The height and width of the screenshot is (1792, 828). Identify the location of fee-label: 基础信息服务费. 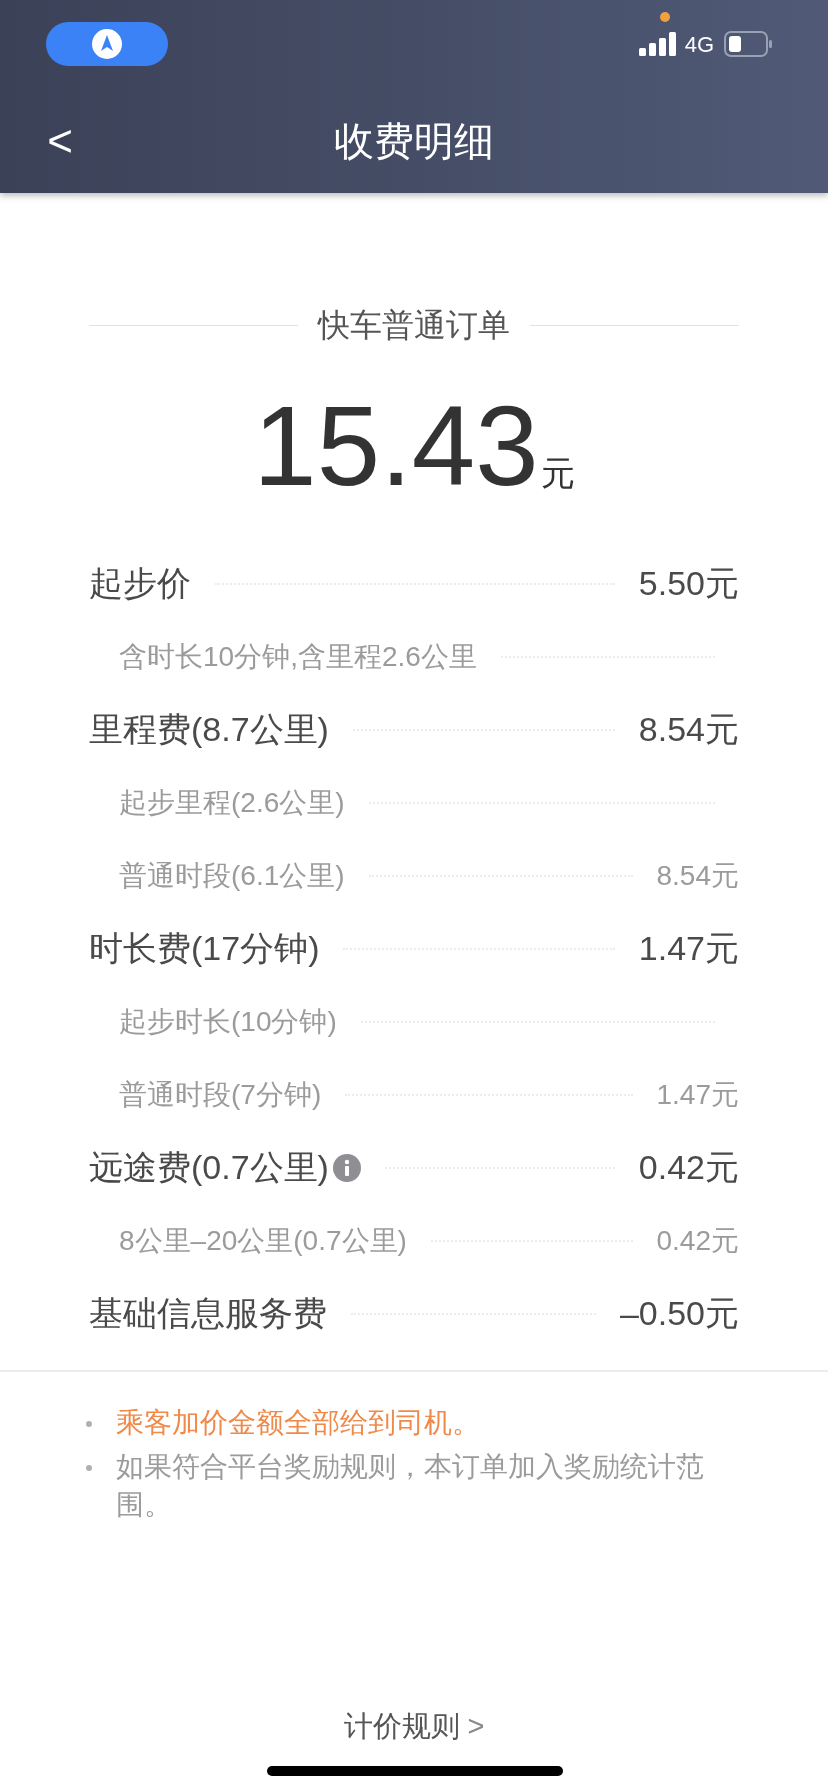
(208, 1313).